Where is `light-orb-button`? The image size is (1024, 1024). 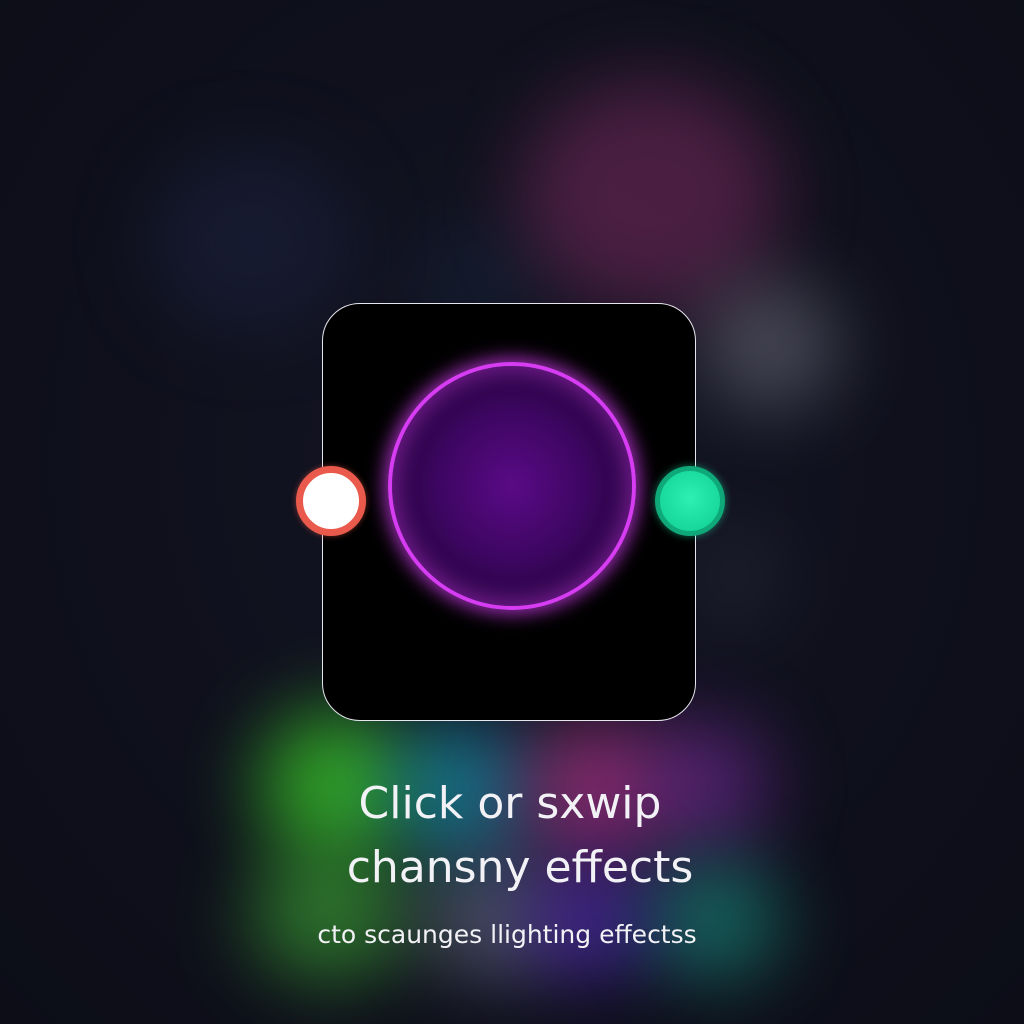 light-orb-button is located at coordinates (512, 486).